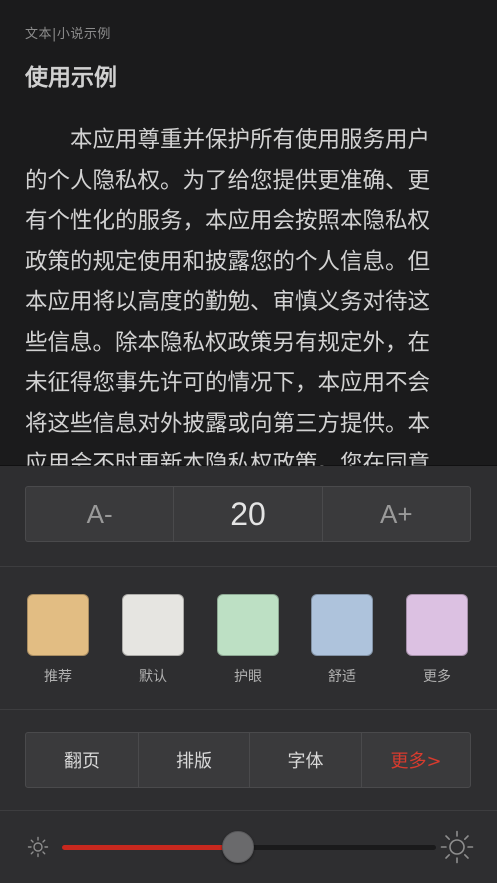 Image resolution: width=497 pixels, height=883 pixels. What do you see at coordinates (305, 760) in the screenshot?
I see `tab-font: 字体` at bounding box center [305, 760].